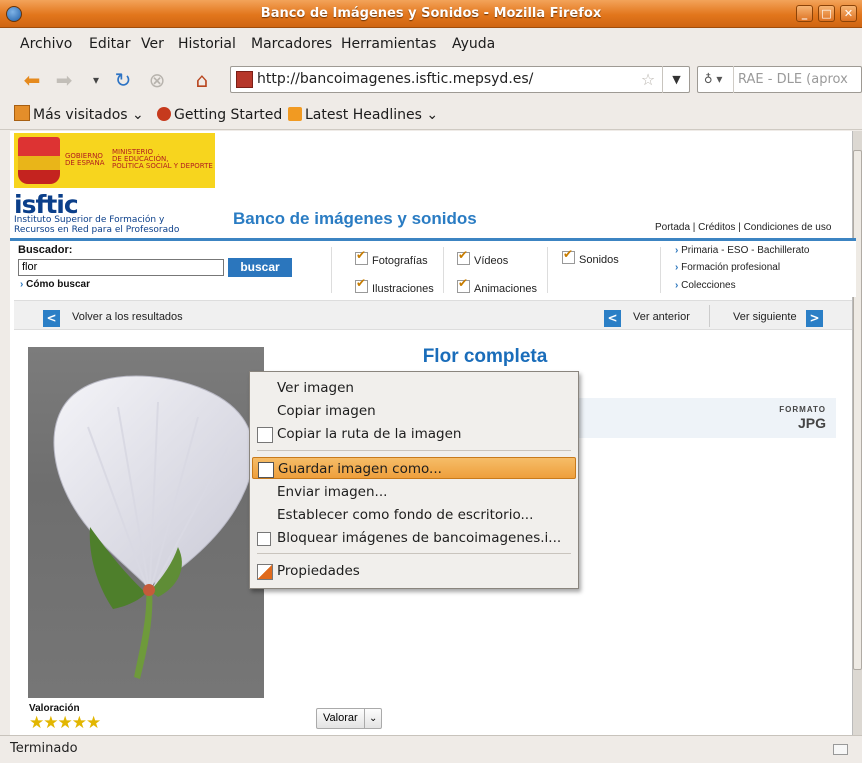  I want to click on url-dropdown-icon: ▼, so click(676, 79).